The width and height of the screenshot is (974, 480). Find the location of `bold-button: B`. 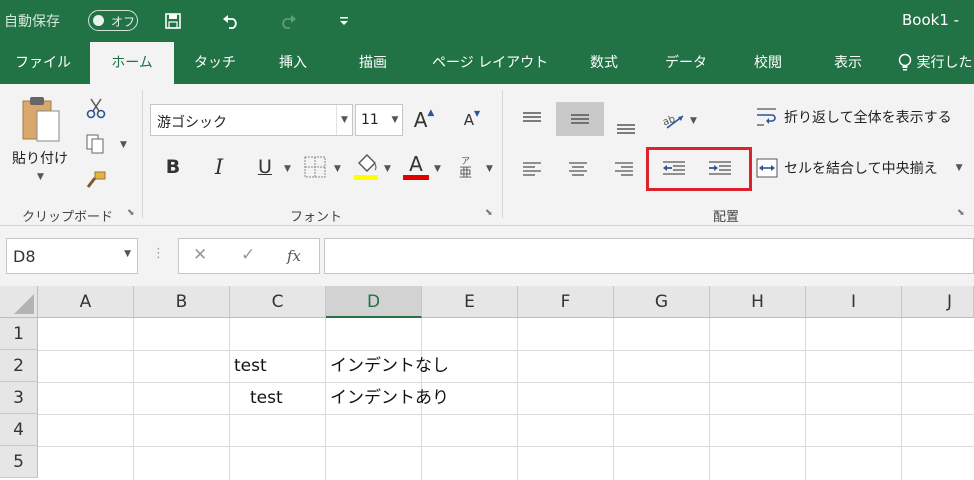

bold-button: B is located at coordinates (173, 167).